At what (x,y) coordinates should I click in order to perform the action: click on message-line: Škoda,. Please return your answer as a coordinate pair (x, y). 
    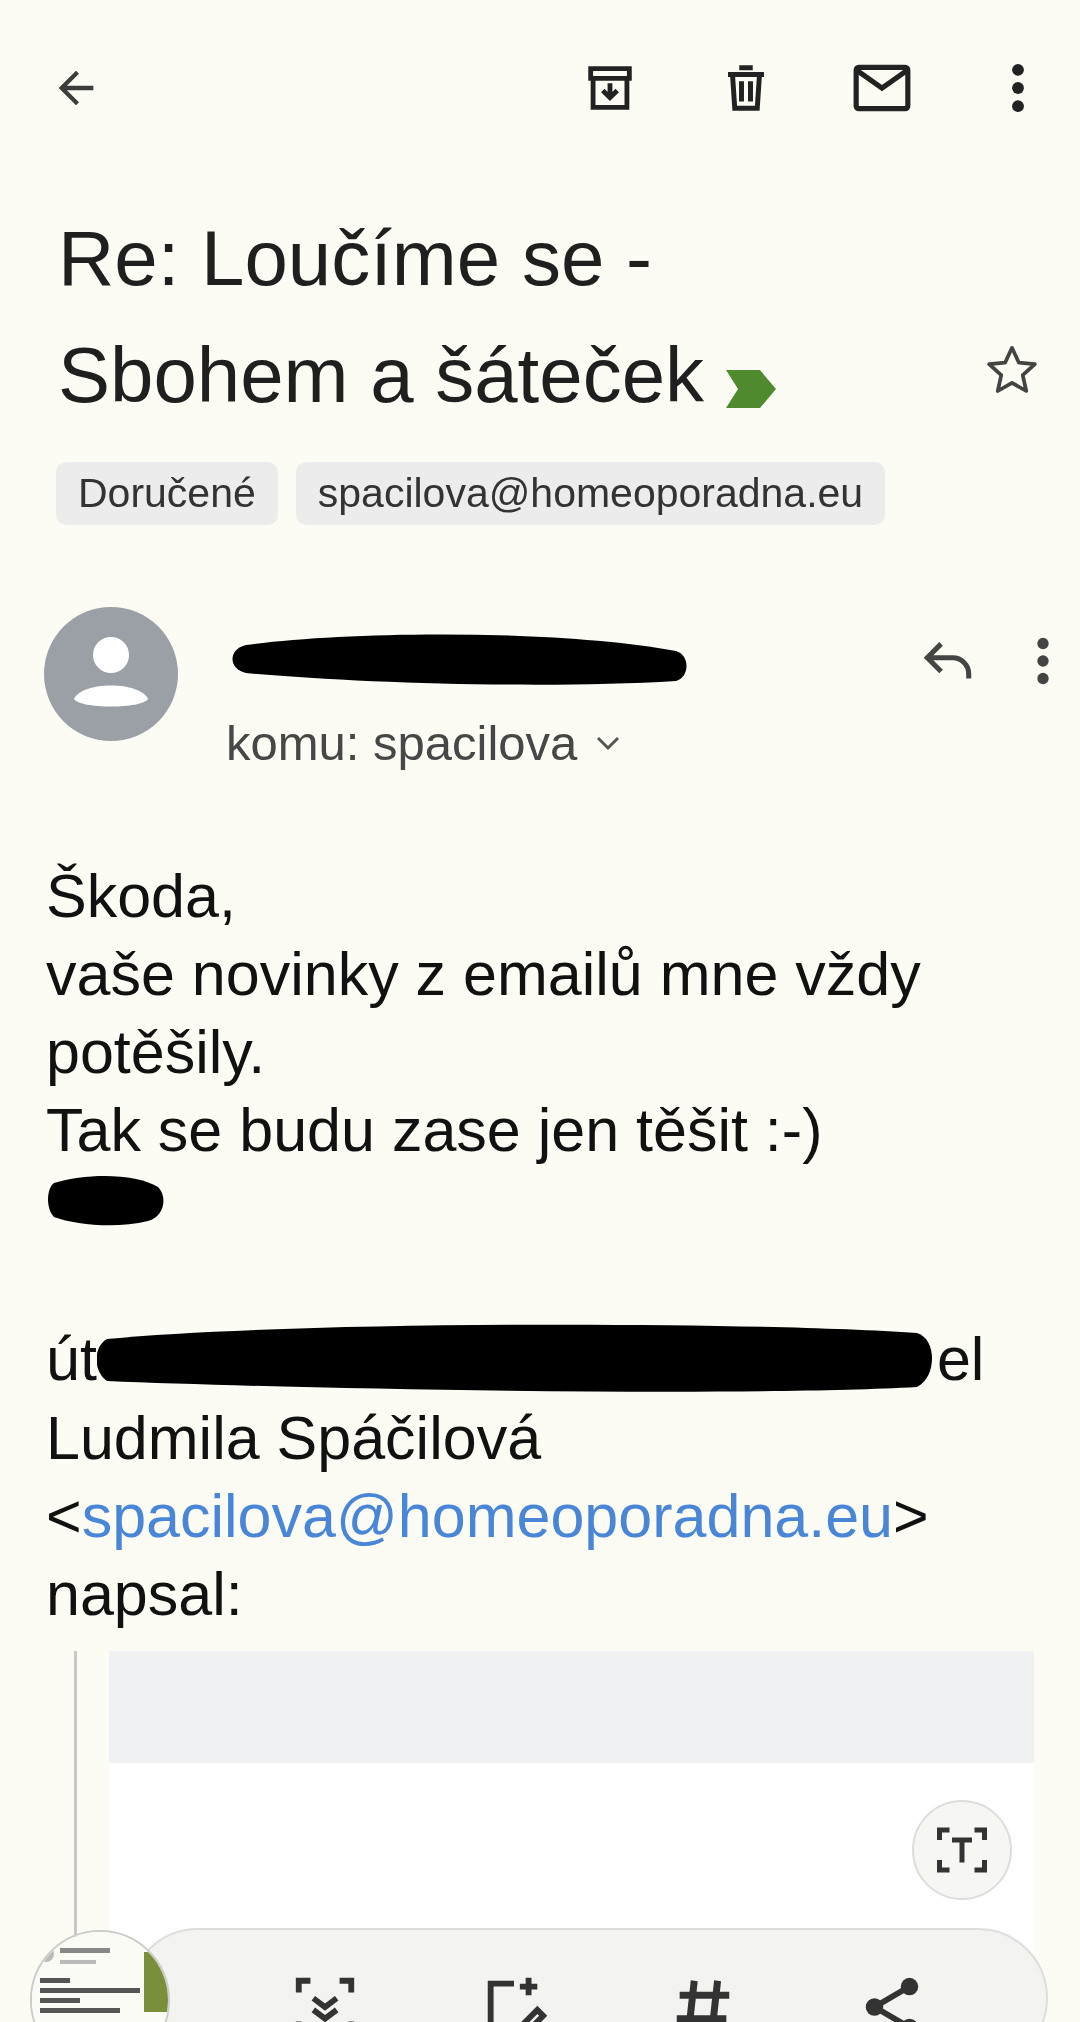
    Looking at the image, I should click on (141, 896).